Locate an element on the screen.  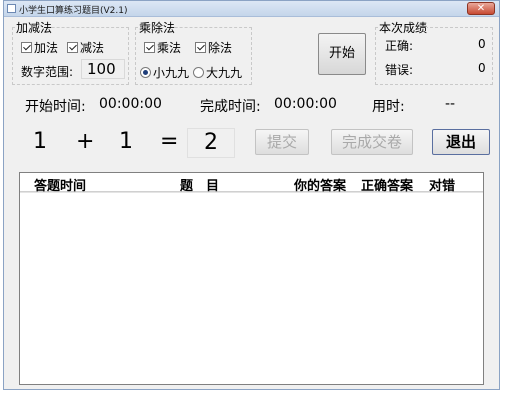
small-table-label: 小九九 is located at coordinates (171, 73).